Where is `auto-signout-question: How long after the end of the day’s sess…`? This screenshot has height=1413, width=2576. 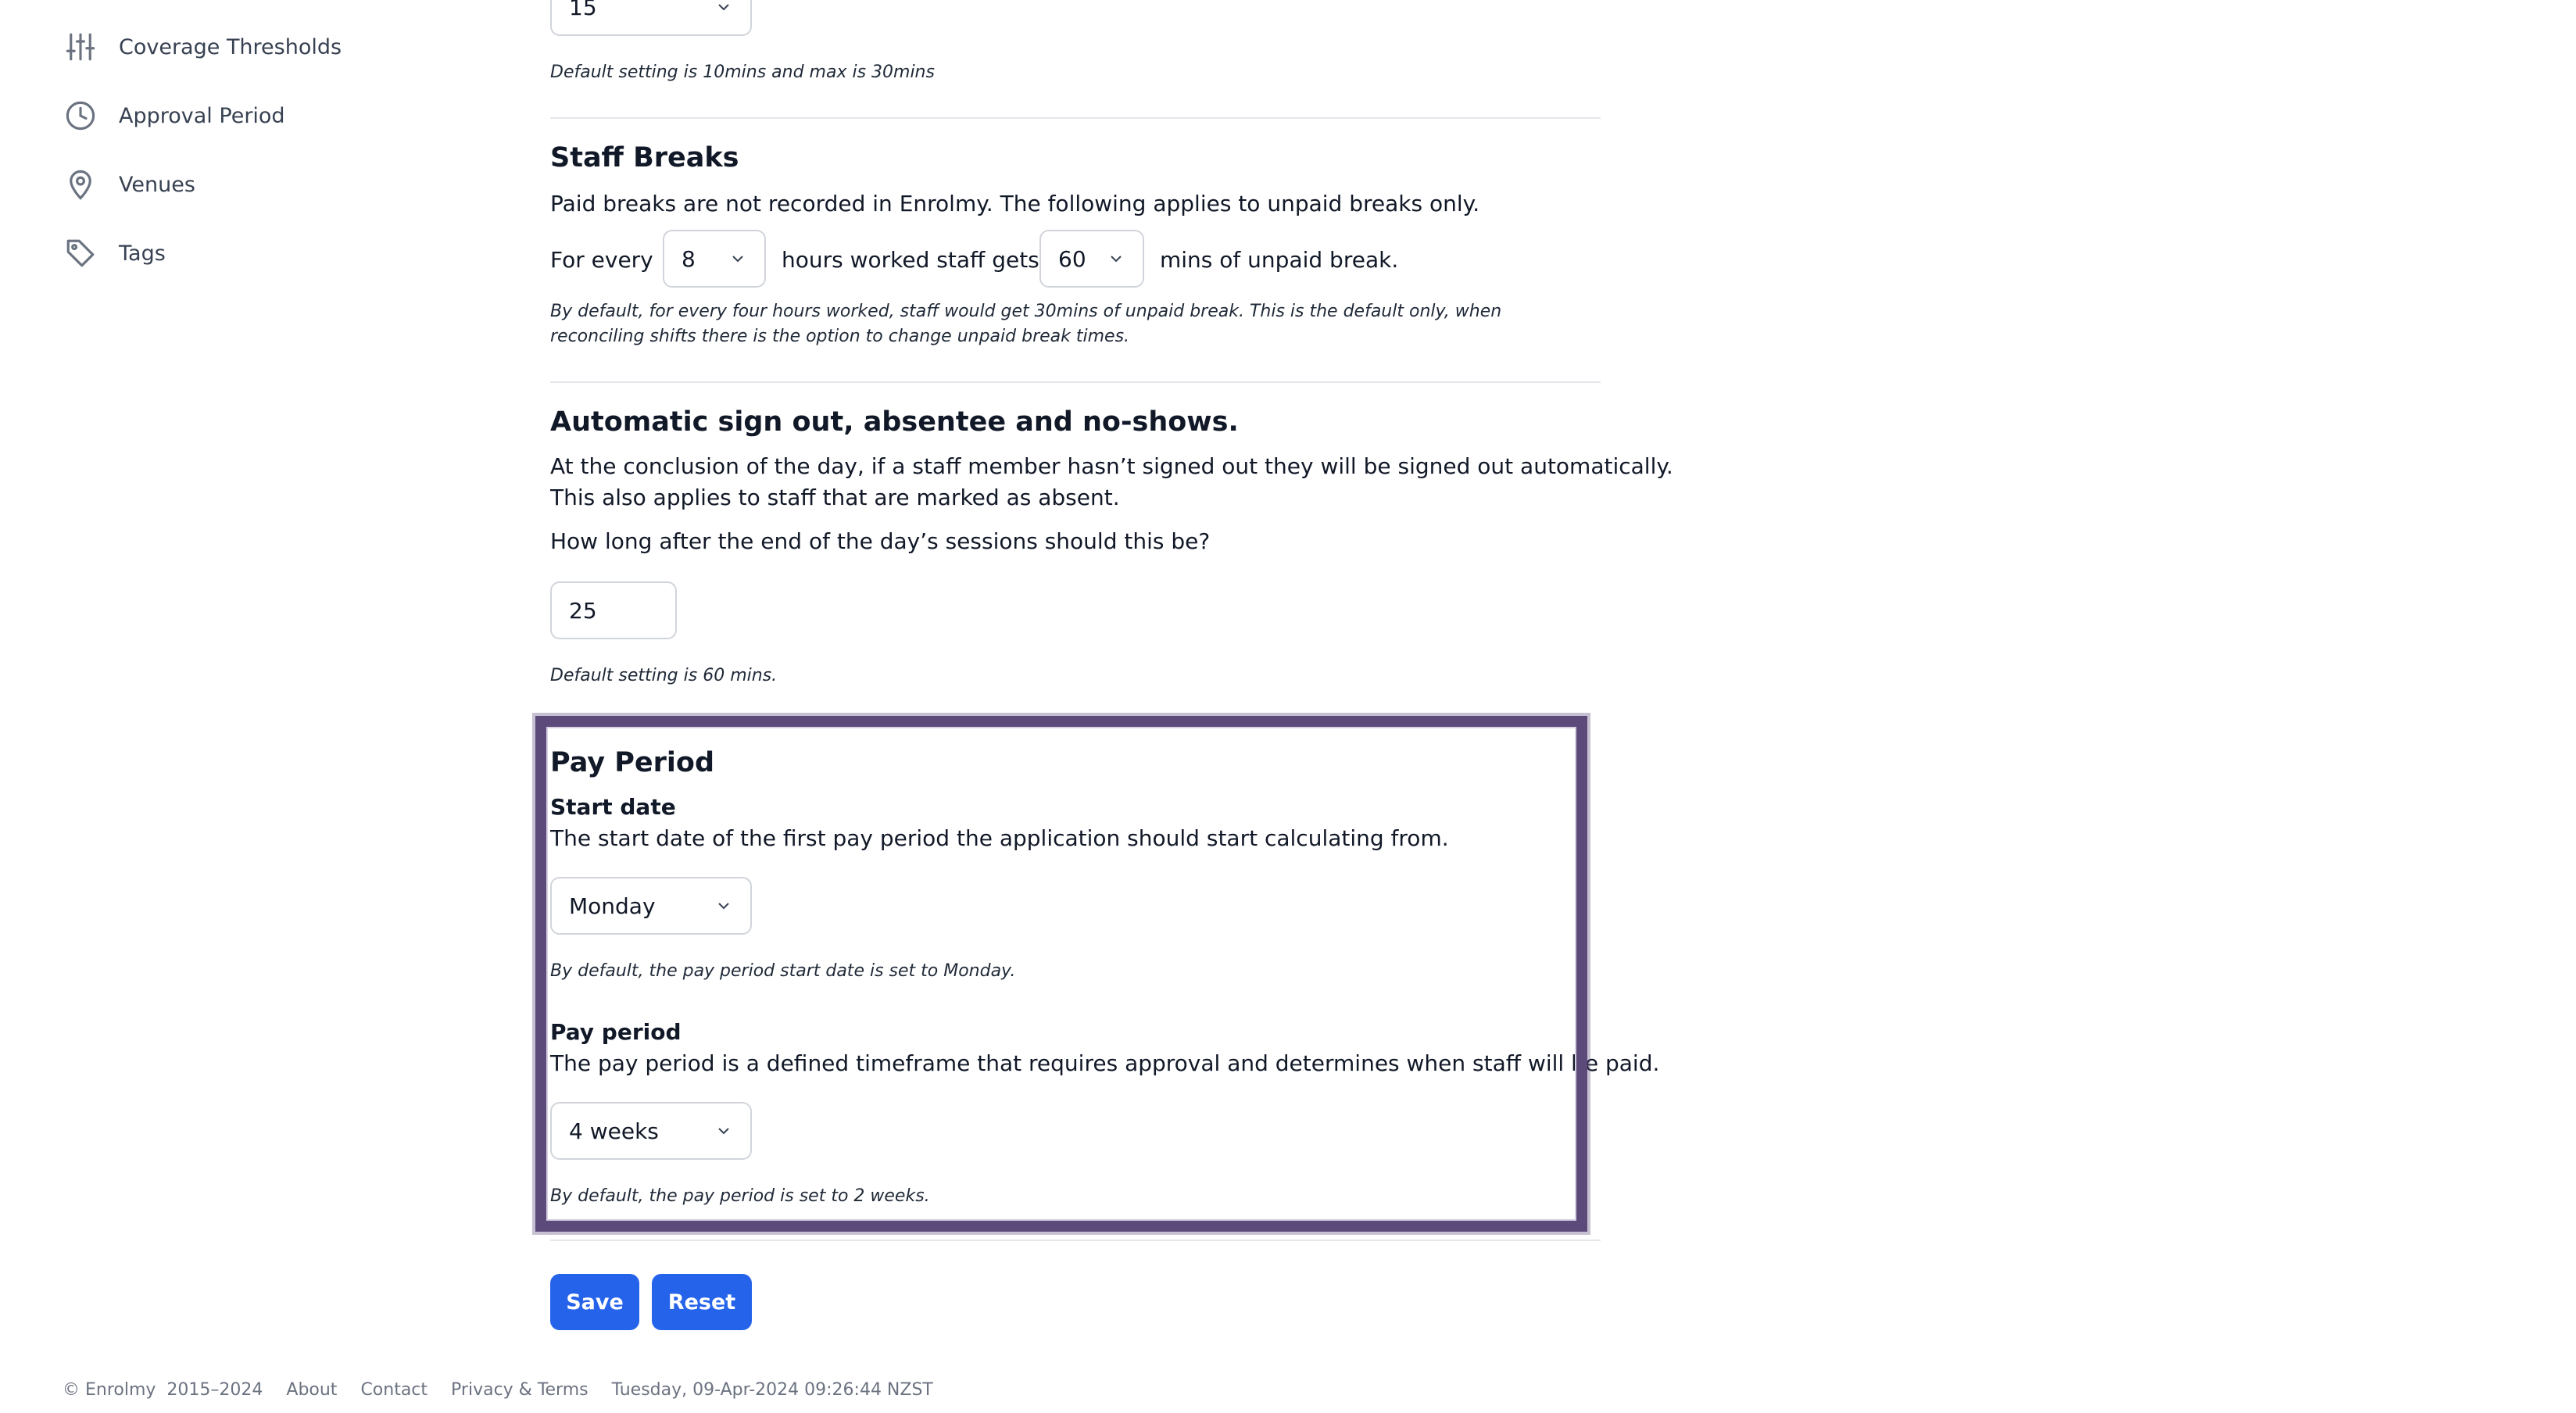
auto-signout-question: How long after the end of the day’s sess… is located at coordinates (880, 541).